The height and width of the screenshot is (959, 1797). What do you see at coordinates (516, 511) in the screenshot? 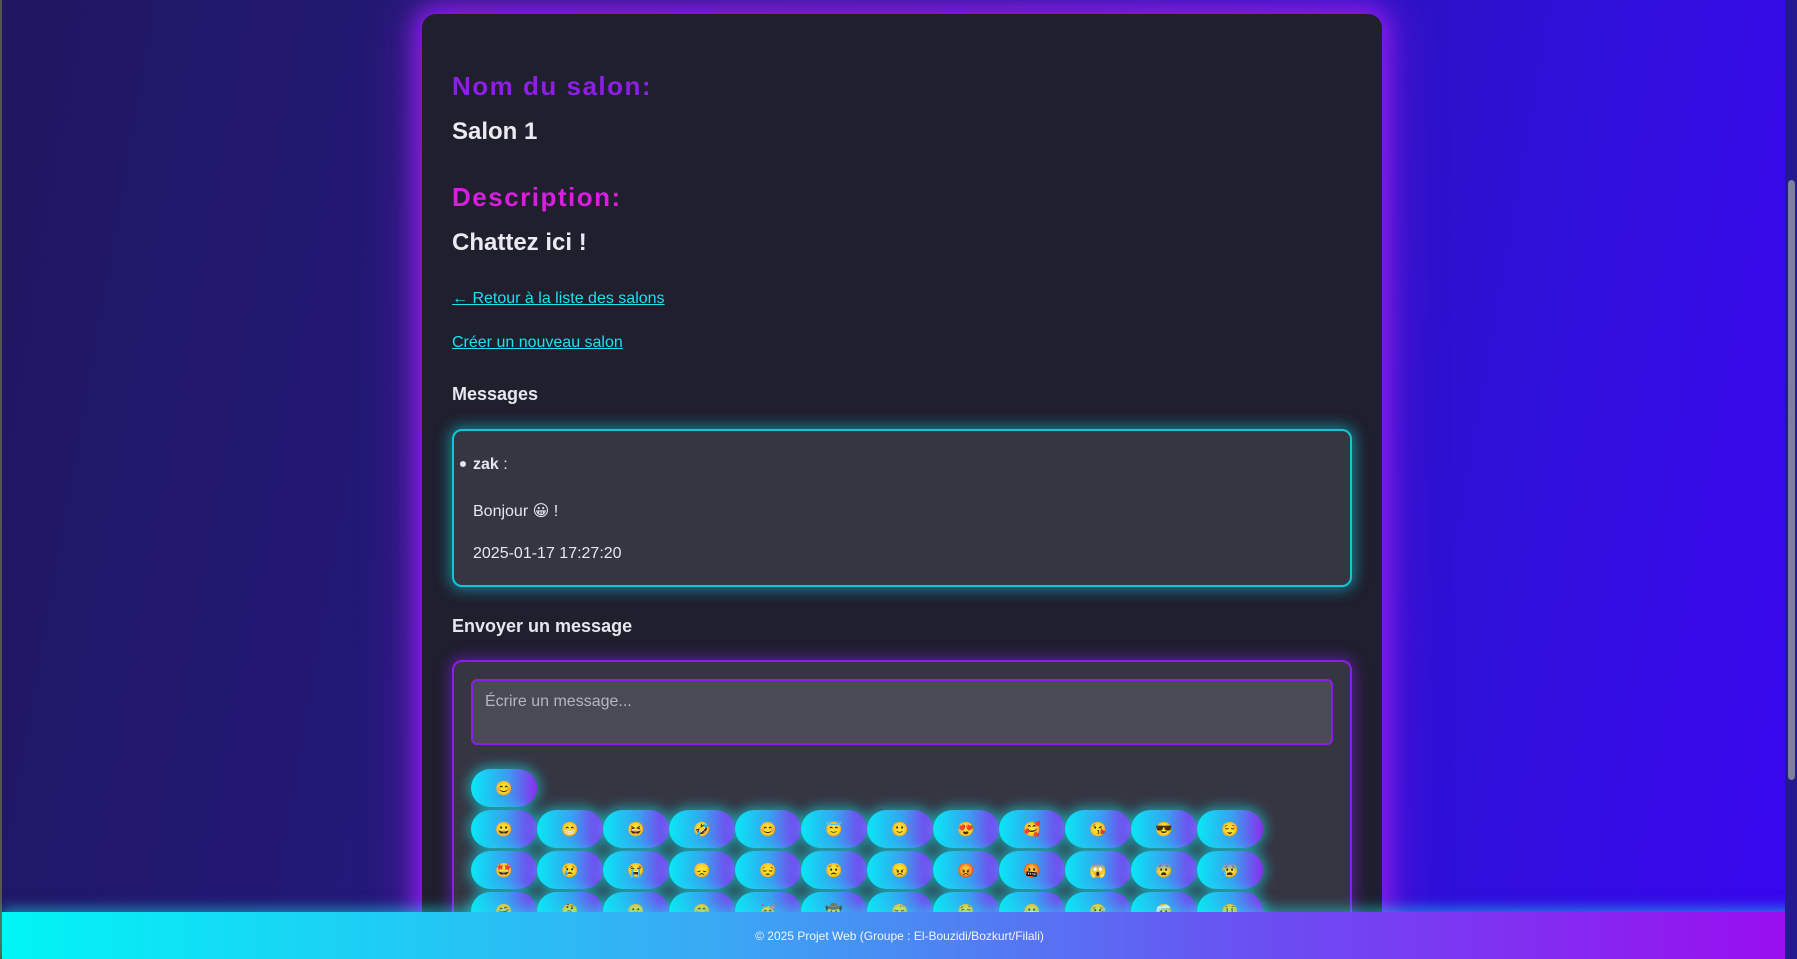
I see `message-text: Bonjour 😀 !` at bounding box center [516, 511].